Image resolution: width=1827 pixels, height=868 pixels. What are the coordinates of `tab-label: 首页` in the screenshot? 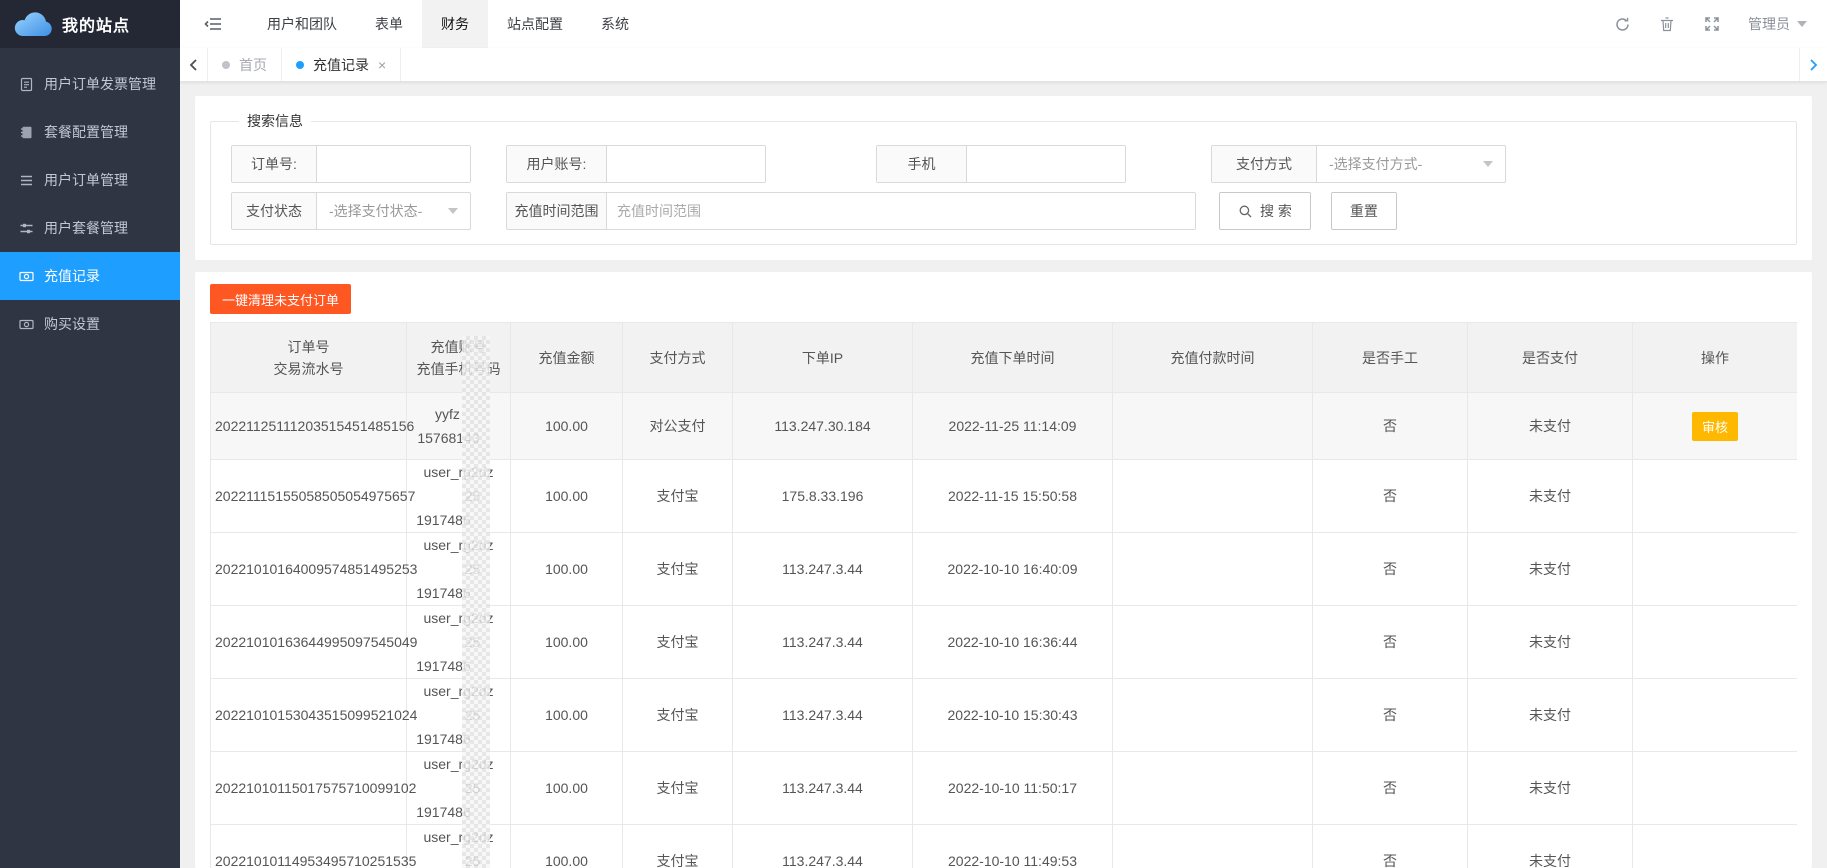 It's located at (253, 64).